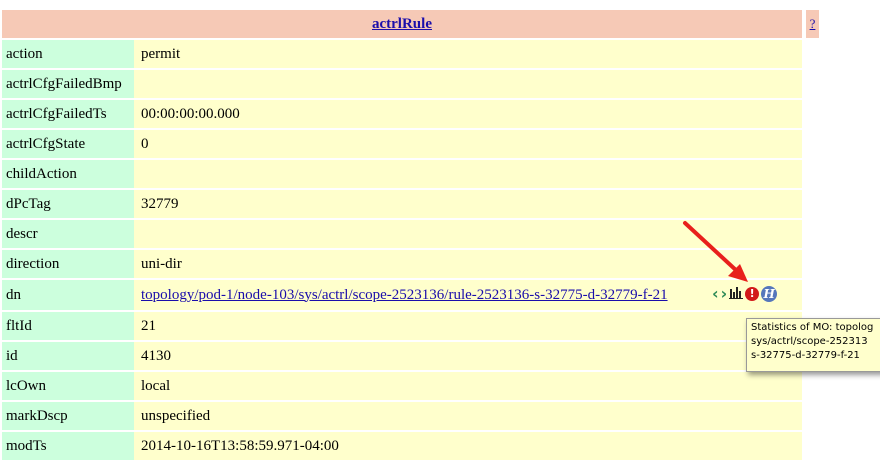  What do you see at coordinates (68, 54) in the screenshot?
I see `property-name: action` at bounding box center [68, 54].